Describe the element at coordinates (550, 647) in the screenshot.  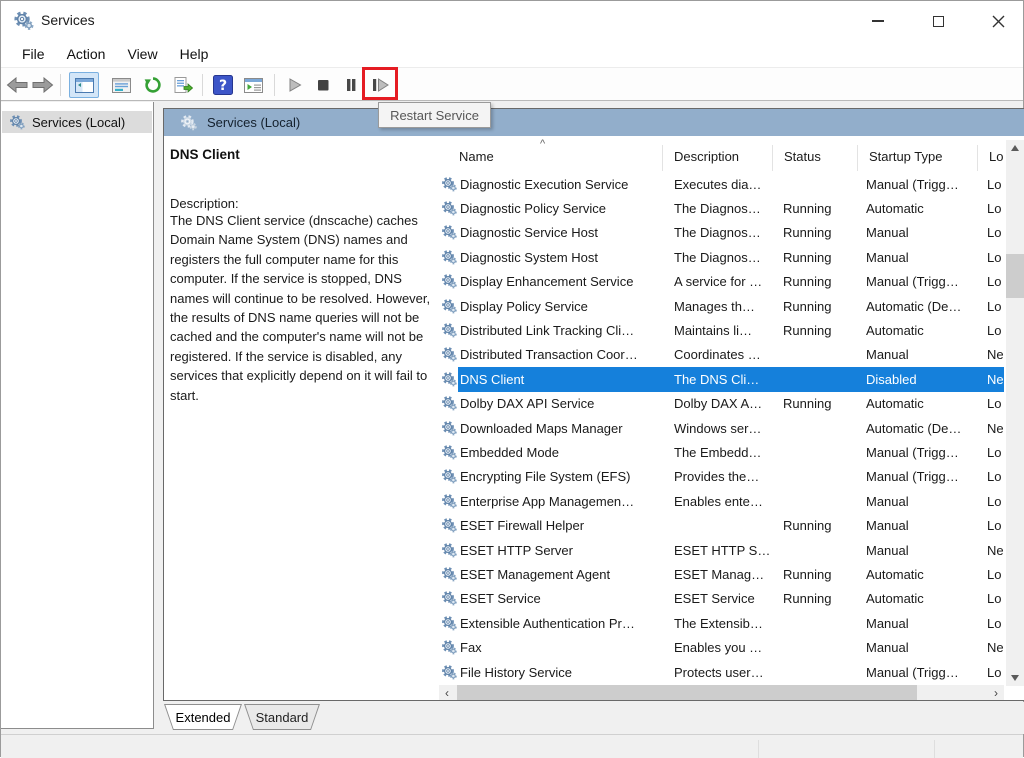
I see `service-name-cell: Fax` at that location.